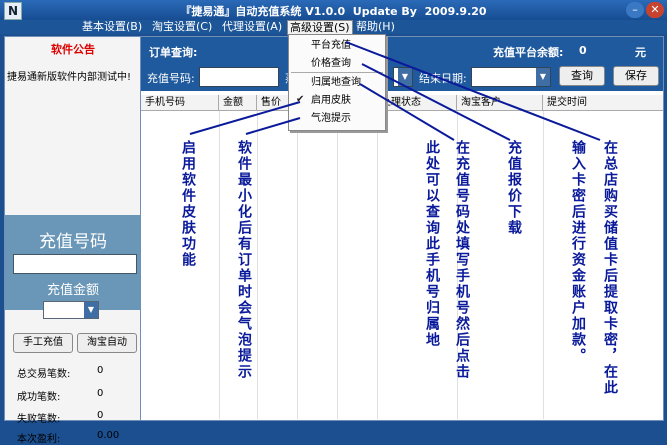  I want to click on annotation-buy-card: 在总店购买储值卡后提取卡密，在此, so click(610, 268).